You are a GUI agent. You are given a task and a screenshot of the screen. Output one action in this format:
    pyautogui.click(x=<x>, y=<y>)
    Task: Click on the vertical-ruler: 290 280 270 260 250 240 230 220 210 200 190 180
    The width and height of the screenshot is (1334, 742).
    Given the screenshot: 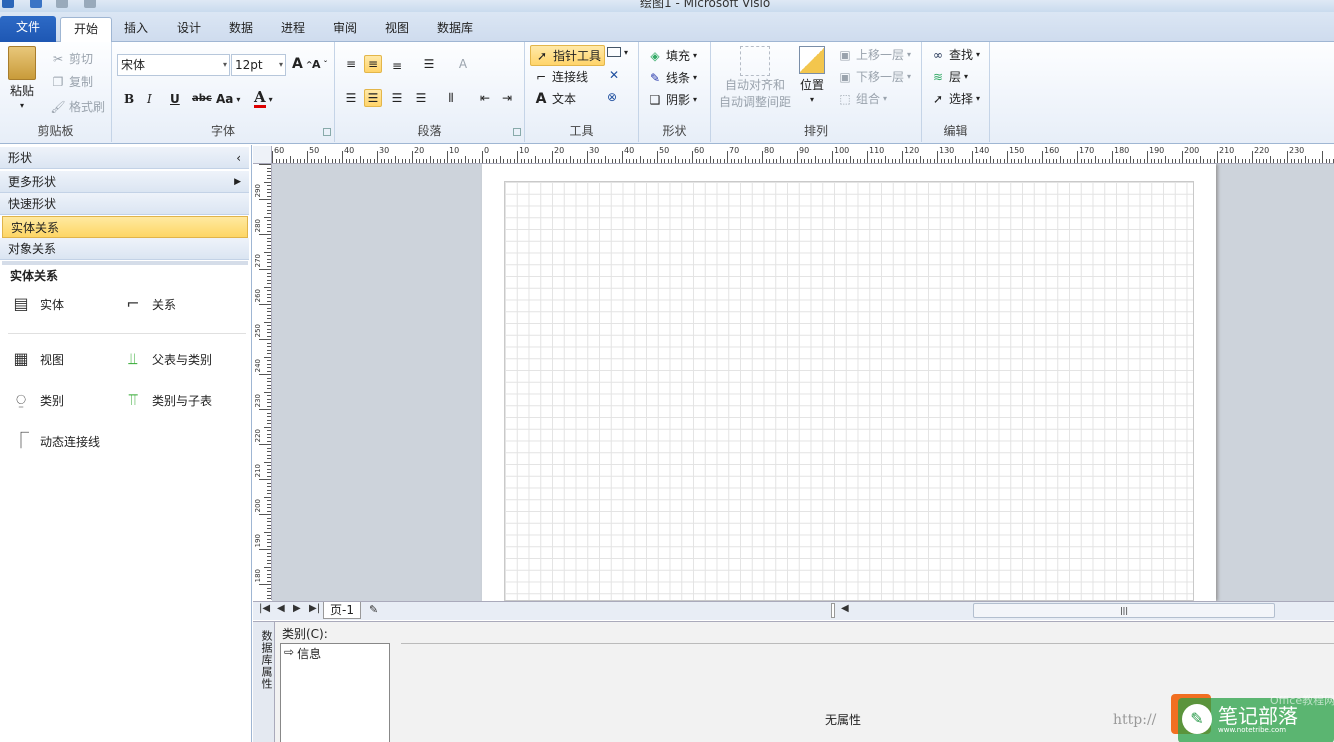 What is the action you would take?
    pyautogui.click(x=262, y=382)
    